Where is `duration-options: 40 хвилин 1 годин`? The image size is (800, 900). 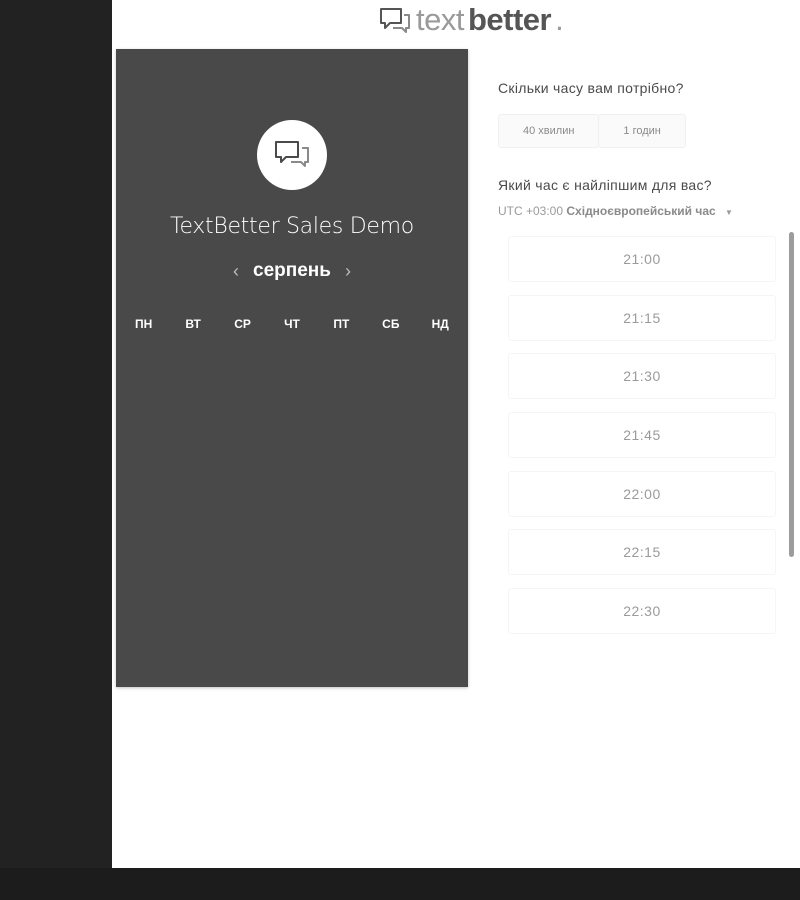
duration-options: 40 хвилин 1 годин is located at coordinates (592, 131).